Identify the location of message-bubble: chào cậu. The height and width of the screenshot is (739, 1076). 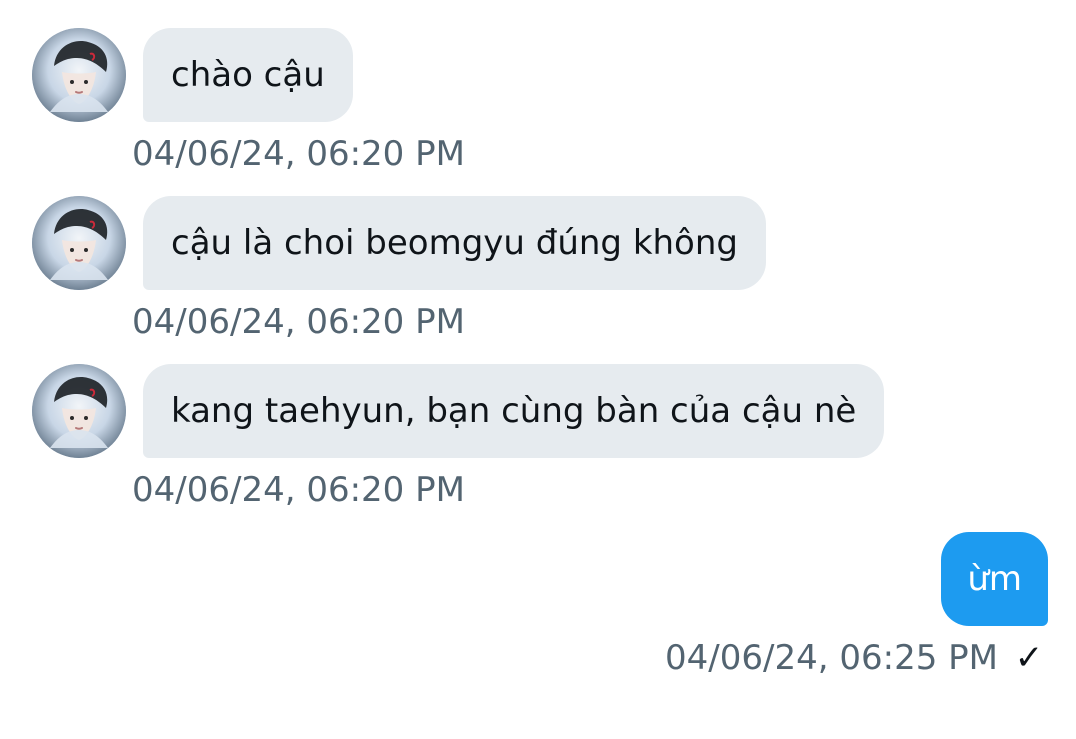
(248, 75).